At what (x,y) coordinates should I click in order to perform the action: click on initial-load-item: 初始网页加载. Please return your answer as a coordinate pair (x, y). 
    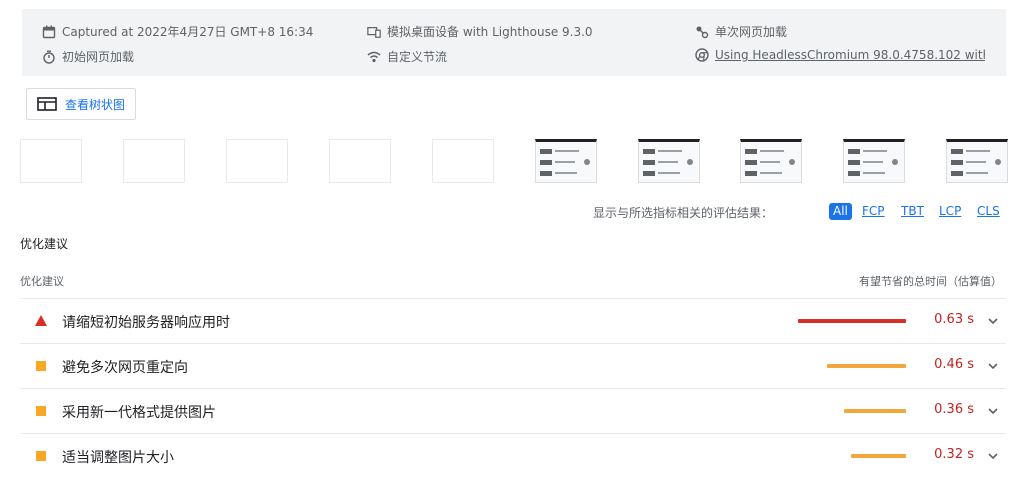
    Looking at the image, I should click on (88, 56).